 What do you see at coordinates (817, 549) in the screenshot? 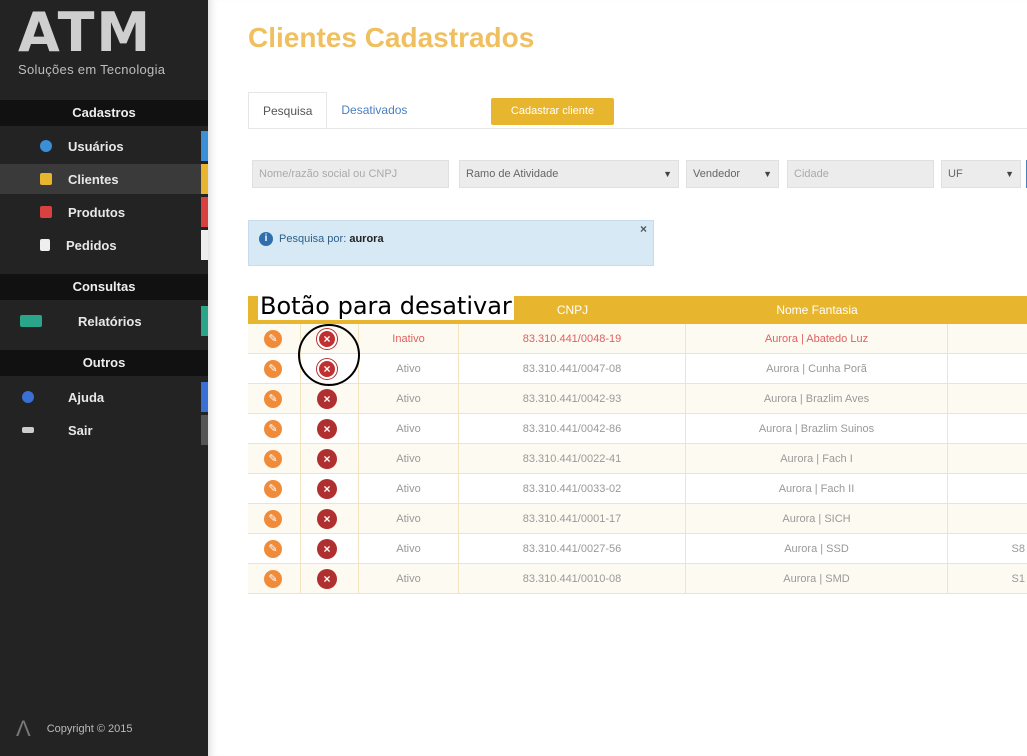
I see `name-cell: Aurora | SSD` at bounding box center [817, 549].